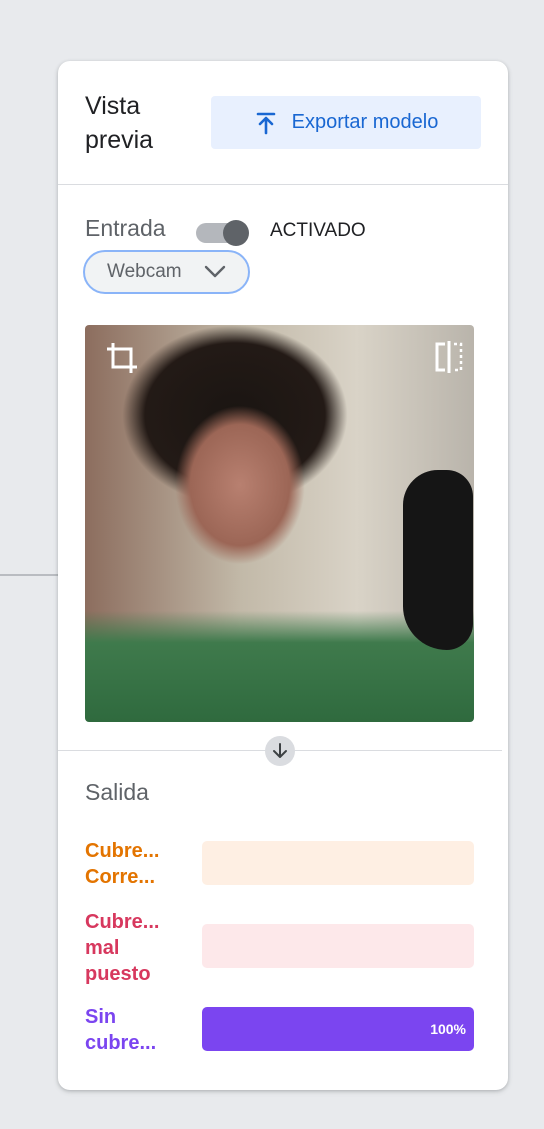 This screenshot has width=544, height=1129. What do you see at coordinates (283, 184) in the screenshot?
I see `header-divider` at bounding box center [283, 184].